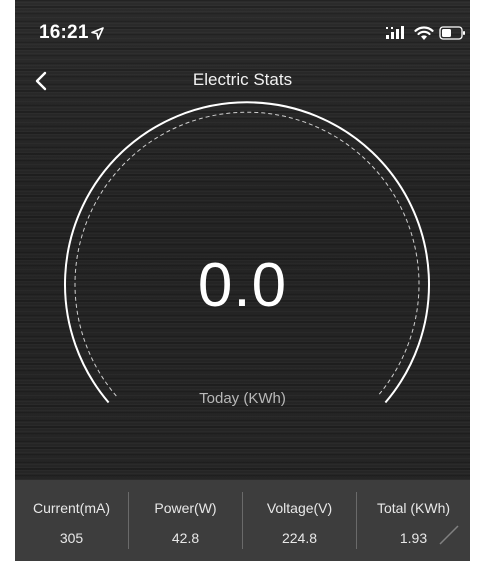 This screenshot has height=561, width=480. Describe the element at coordinates (72, 520) in the screenshot. I see `stat-current: Current(mA) 305` at that location.